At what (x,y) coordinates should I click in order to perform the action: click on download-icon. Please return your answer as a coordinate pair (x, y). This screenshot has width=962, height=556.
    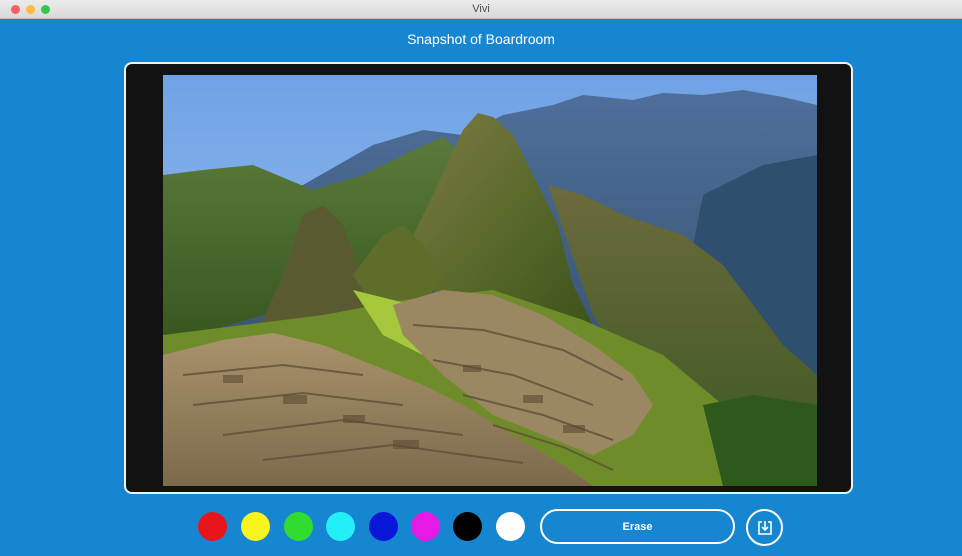
    Looking at the image, I should click on (764, 527).